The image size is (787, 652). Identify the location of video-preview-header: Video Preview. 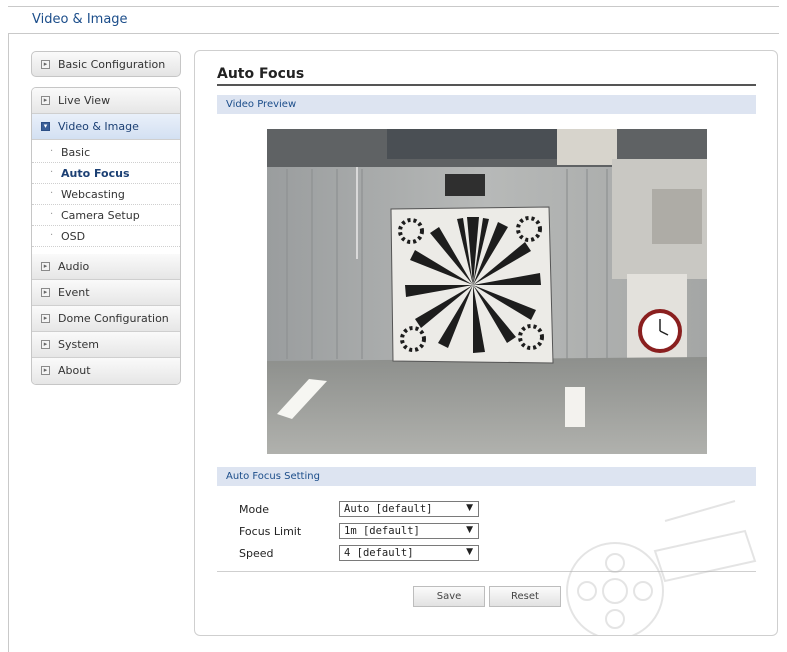
(486, 104).